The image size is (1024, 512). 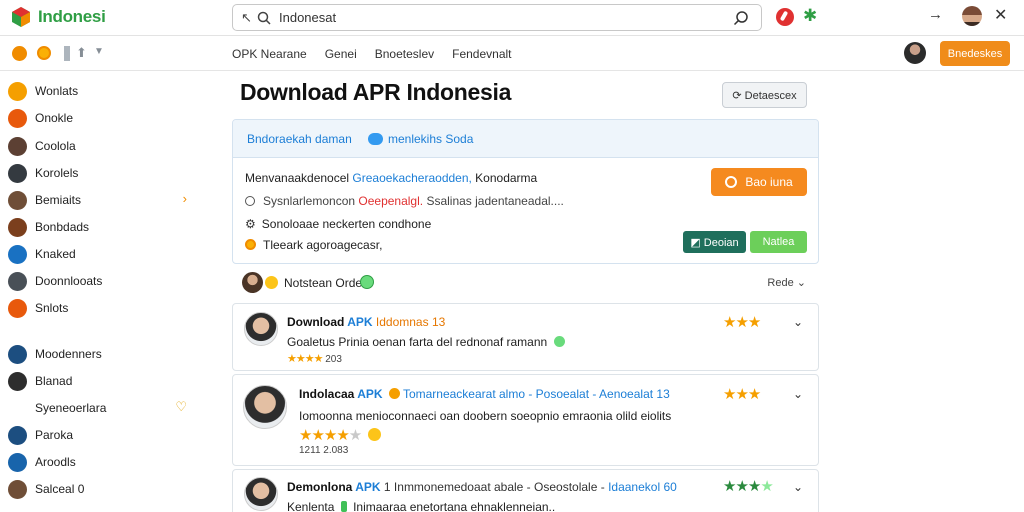 I want to click on primary-download-button: Bao iuna, so click(x=759, y=182).